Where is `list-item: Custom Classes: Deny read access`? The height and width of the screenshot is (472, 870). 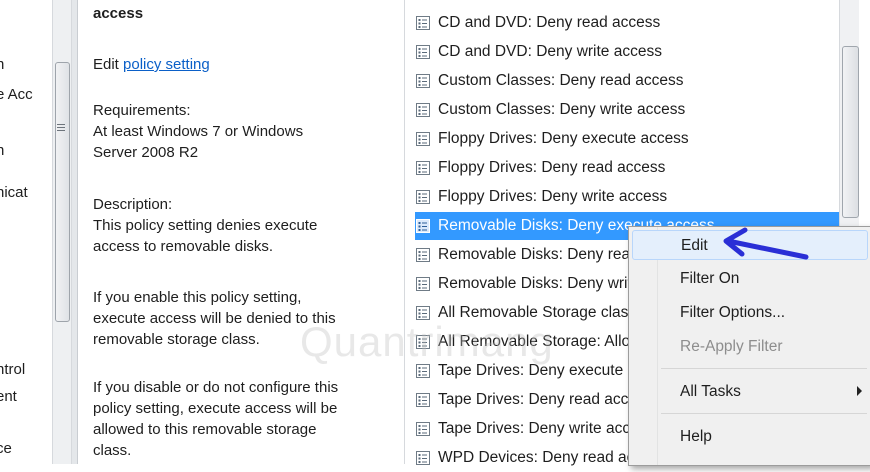
list-item: Custom Classes: Deny read access is located at coordinates (628, 81).